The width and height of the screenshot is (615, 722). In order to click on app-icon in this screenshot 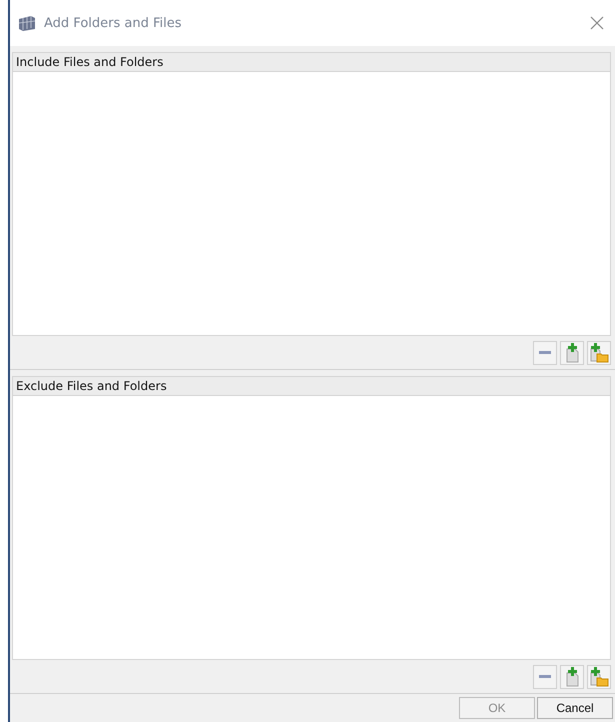, I will do `click(27, 23)`.